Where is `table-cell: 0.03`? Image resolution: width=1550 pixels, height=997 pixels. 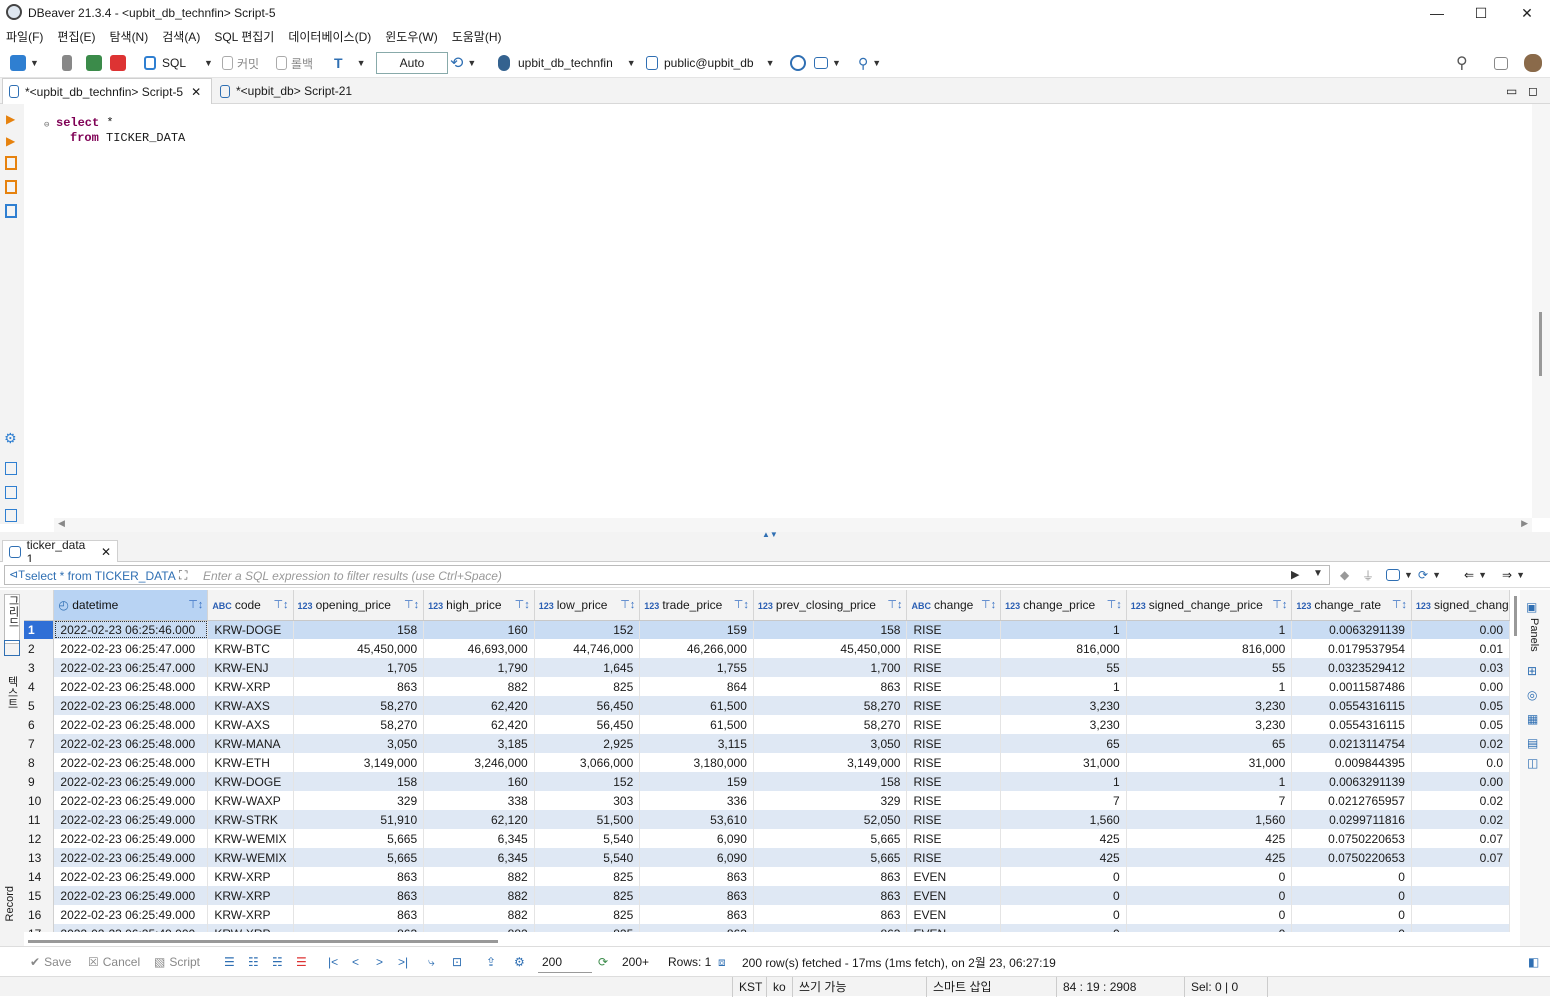
table-cell: 0.03 is located at coordinates (1460, 667).